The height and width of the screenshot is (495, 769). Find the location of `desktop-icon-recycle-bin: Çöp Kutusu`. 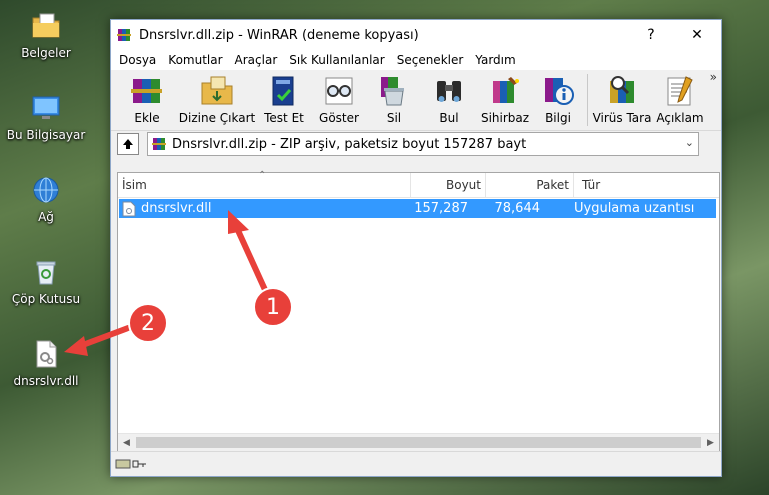

desktop-icon-recycle-bin: Çöp Kutusu is located at coordinates (46, 281).